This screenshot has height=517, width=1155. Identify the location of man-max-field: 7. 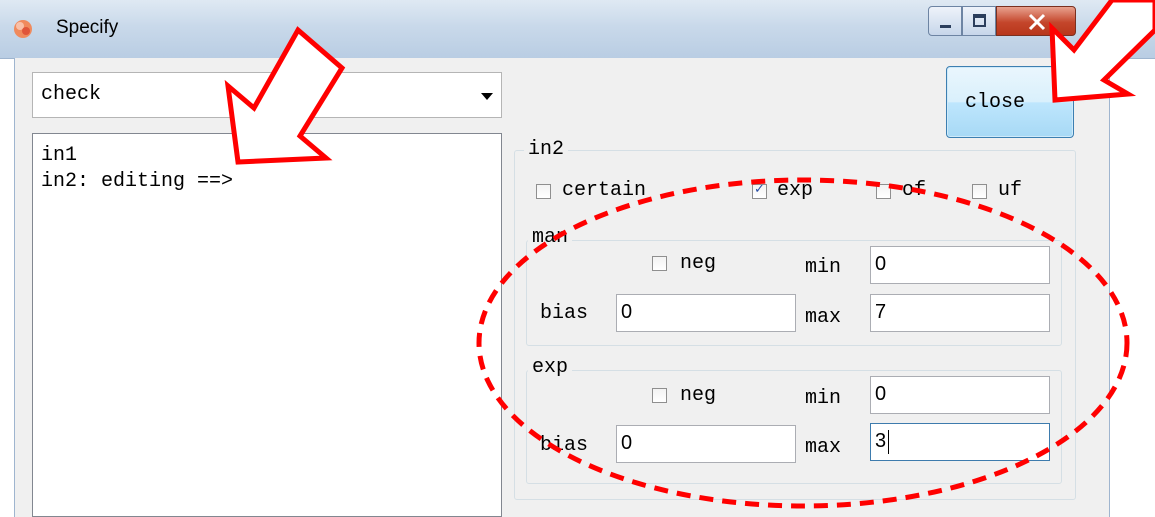
(960, 313).